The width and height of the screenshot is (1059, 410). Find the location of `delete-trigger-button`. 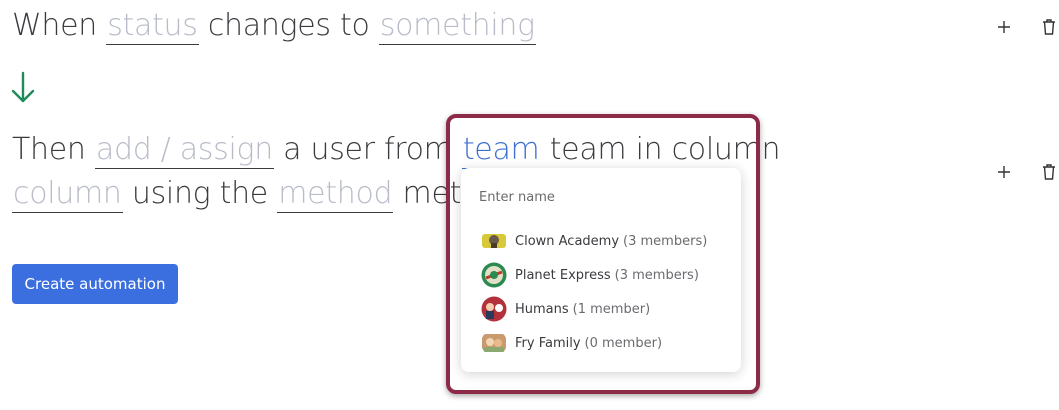

delete-trigger-button is located at coordinates (1046, 27).